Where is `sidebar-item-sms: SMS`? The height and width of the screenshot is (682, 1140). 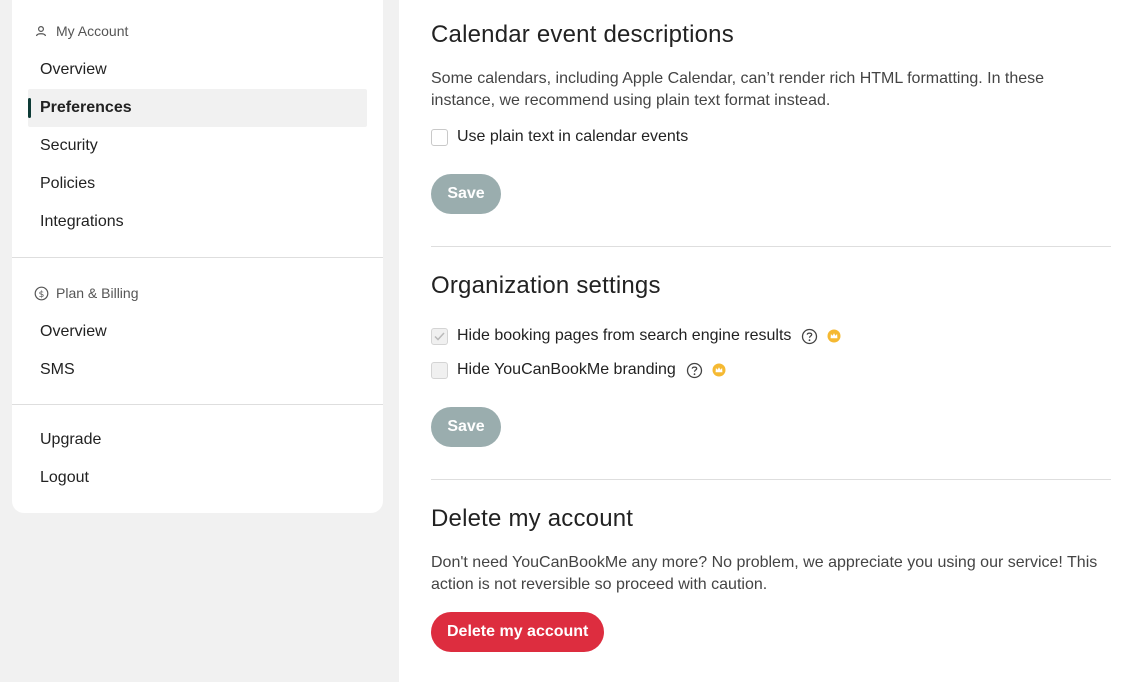
sidebar-item-sms: SMS is located at coordinates (197, 370).